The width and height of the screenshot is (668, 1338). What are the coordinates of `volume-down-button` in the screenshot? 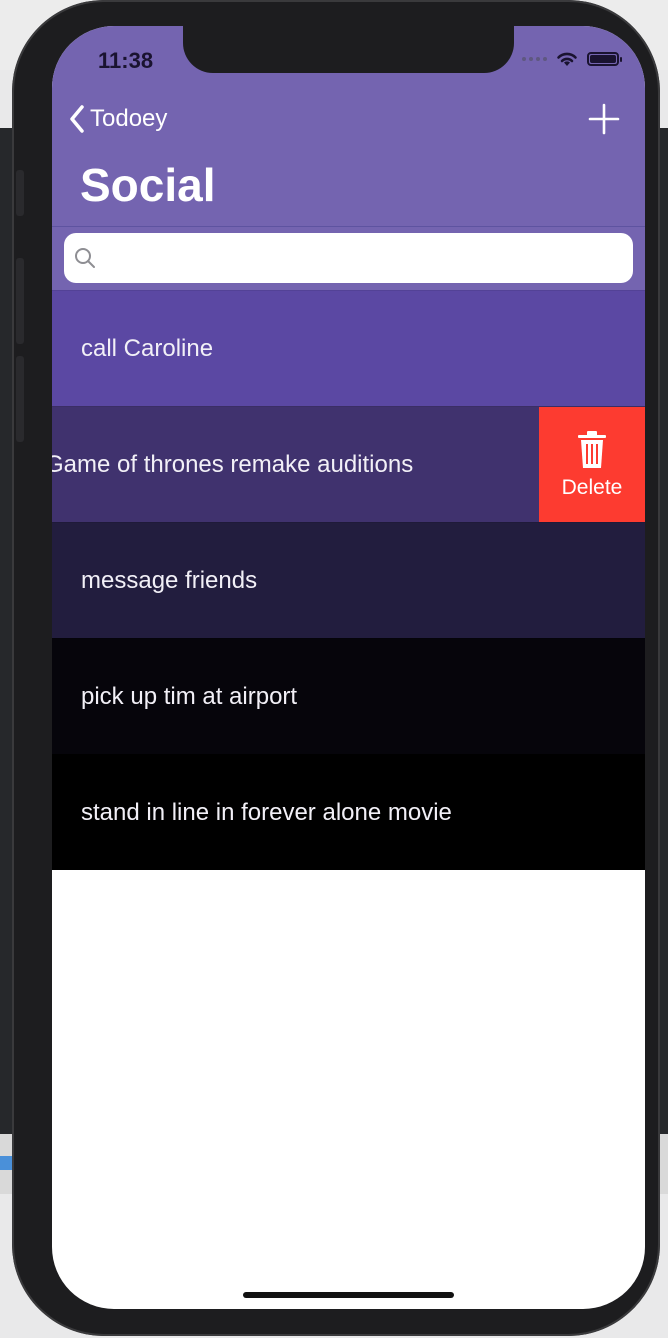 It's located at (20, 399).